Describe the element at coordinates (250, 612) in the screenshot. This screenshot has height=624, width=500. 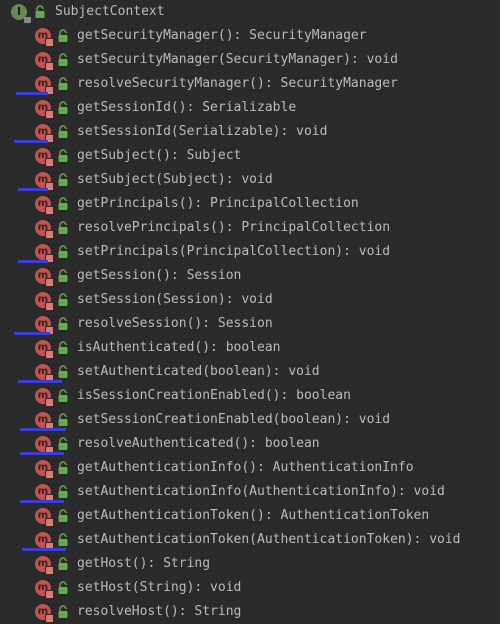
I see `method-node: m resolveHost(): String` at that location.